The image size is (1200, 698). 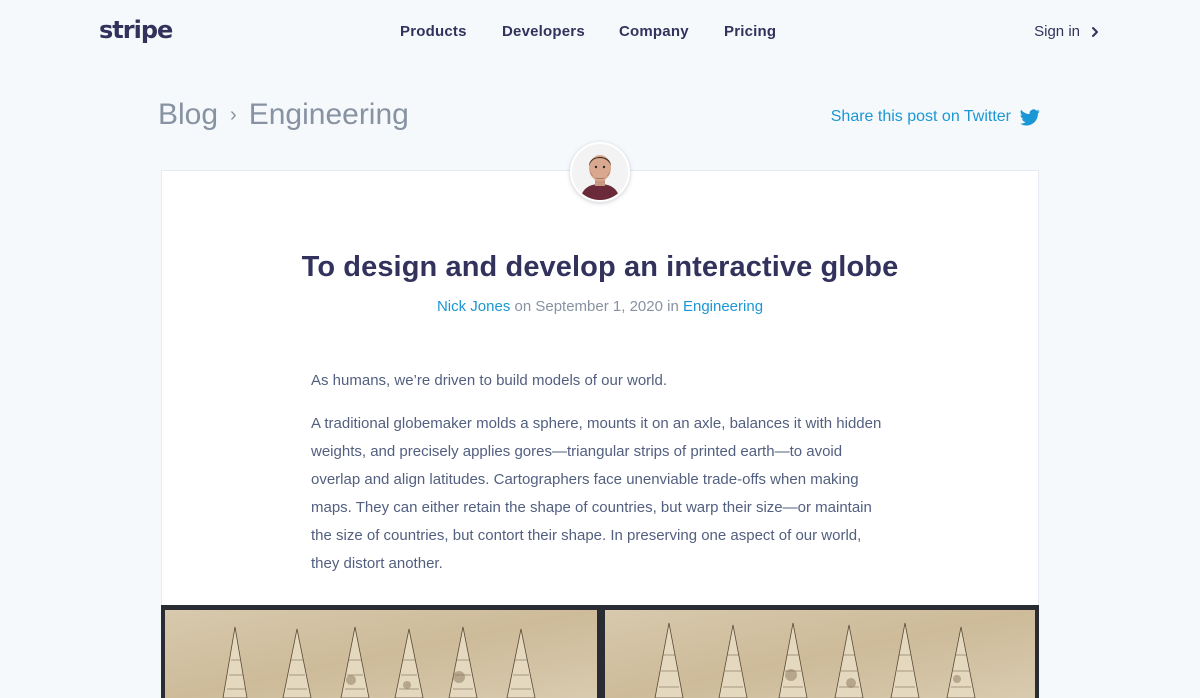 I want to click on meta-in: in, so click(x=673, y=306).